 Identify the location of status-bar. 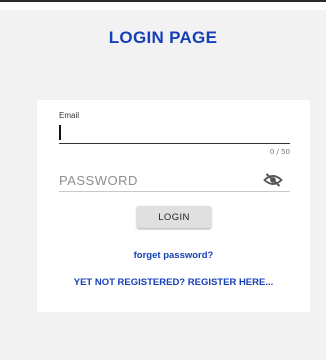
(163, 5).